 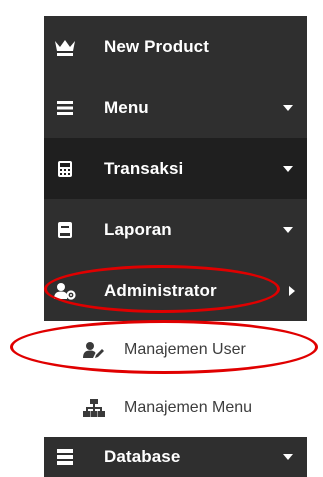 I want to click on sidebar-item-administrator: Administrator, so click(x=175, y=290).